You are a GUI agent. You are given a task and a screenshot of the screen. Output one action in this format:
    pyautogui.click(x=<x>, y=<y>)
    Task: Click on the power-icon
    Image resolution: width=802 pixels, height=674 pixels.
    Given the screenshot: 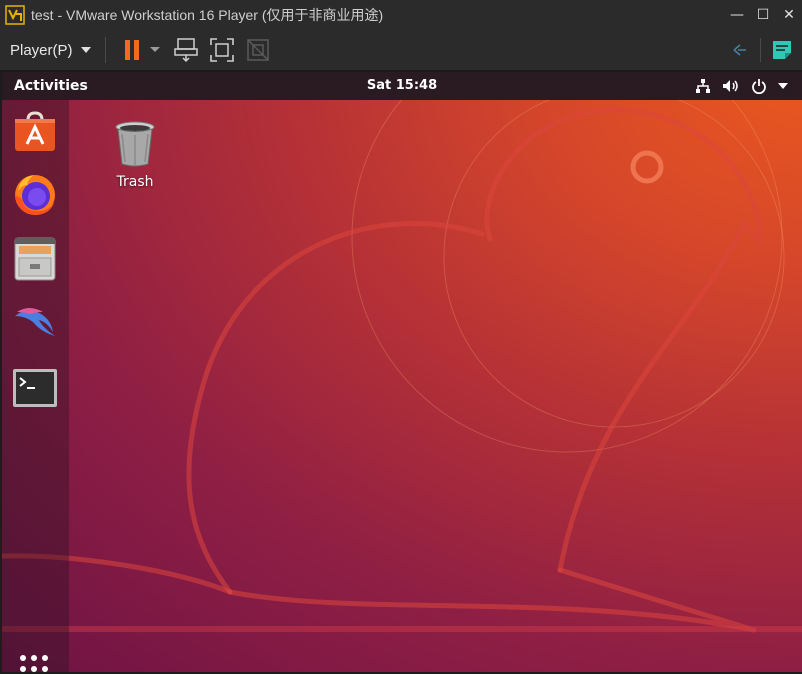 What is the action you would take?
    pyautogui.click(x=759, y=86)
    